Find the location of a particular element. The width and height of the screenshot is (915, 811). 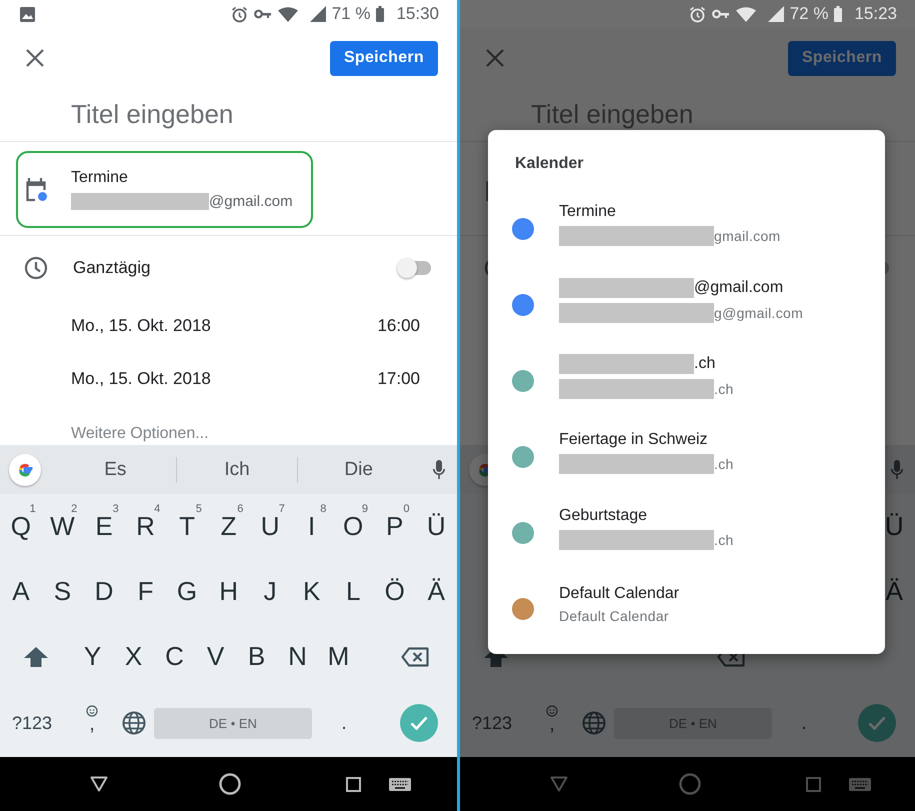

key-hint: 3 is located at coordinates (115, 509).